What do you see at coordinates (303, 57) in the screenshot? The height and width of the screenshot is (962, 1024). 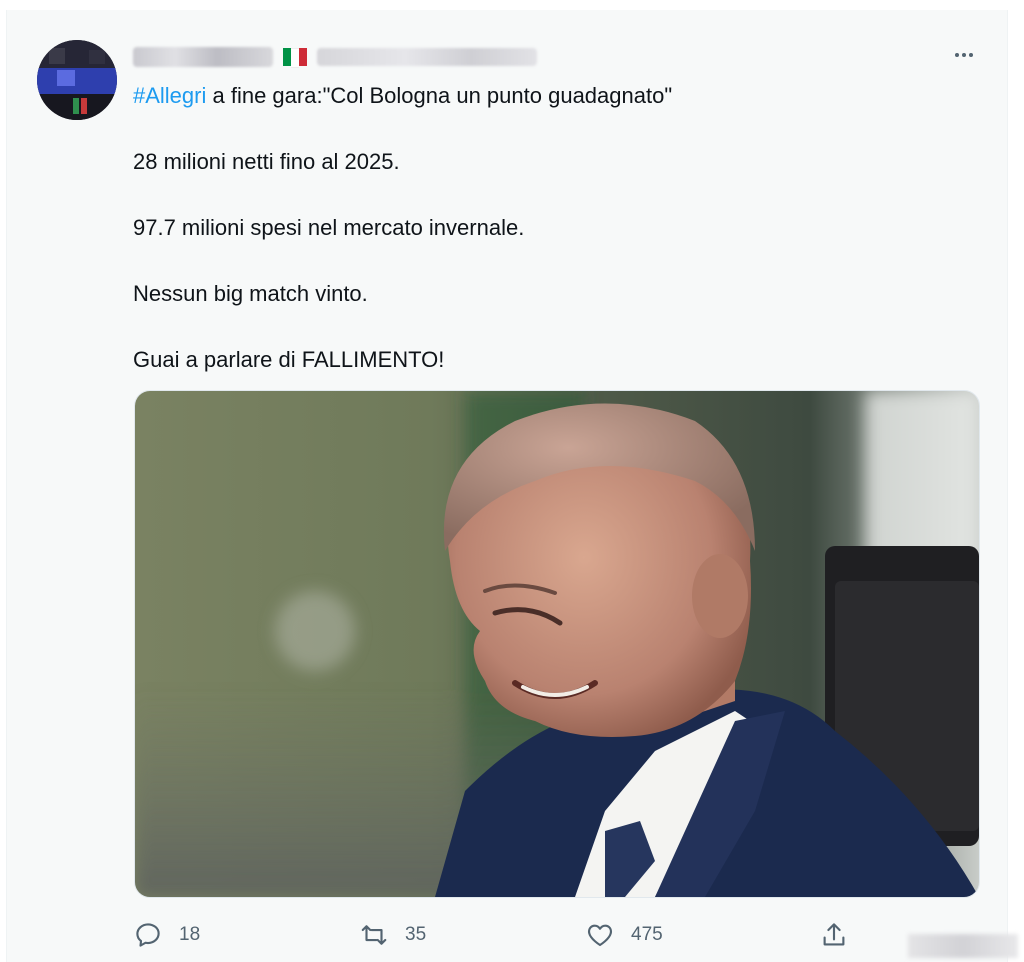 I see `flag-stripe-red` at bounding box center [303, 57].